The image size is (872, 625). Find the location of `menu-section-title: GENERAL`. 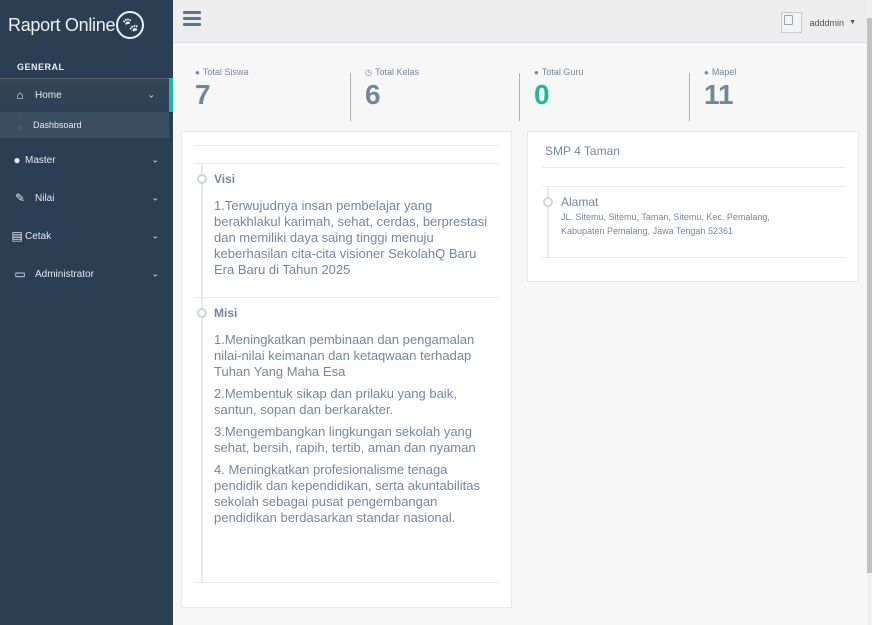

menu-section-title: GENERAL is located at coordinates (41, 67).